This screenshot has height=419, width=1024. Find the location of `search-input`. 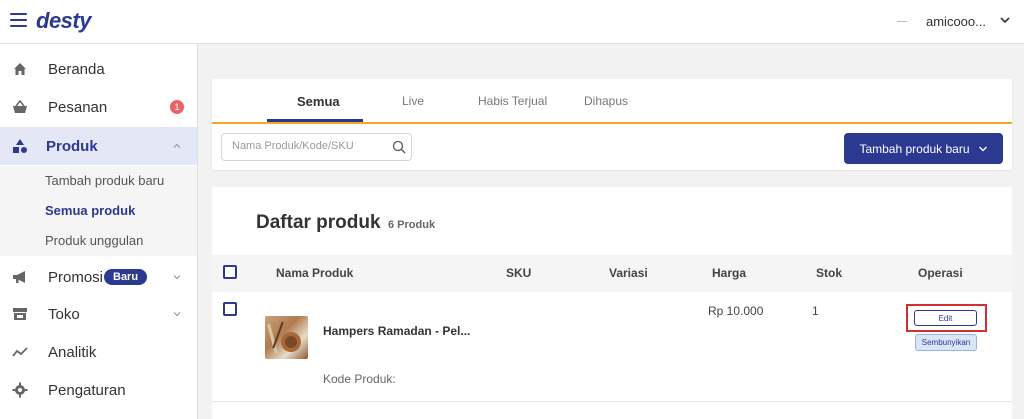

search-input is located at coordinates (307, 146).